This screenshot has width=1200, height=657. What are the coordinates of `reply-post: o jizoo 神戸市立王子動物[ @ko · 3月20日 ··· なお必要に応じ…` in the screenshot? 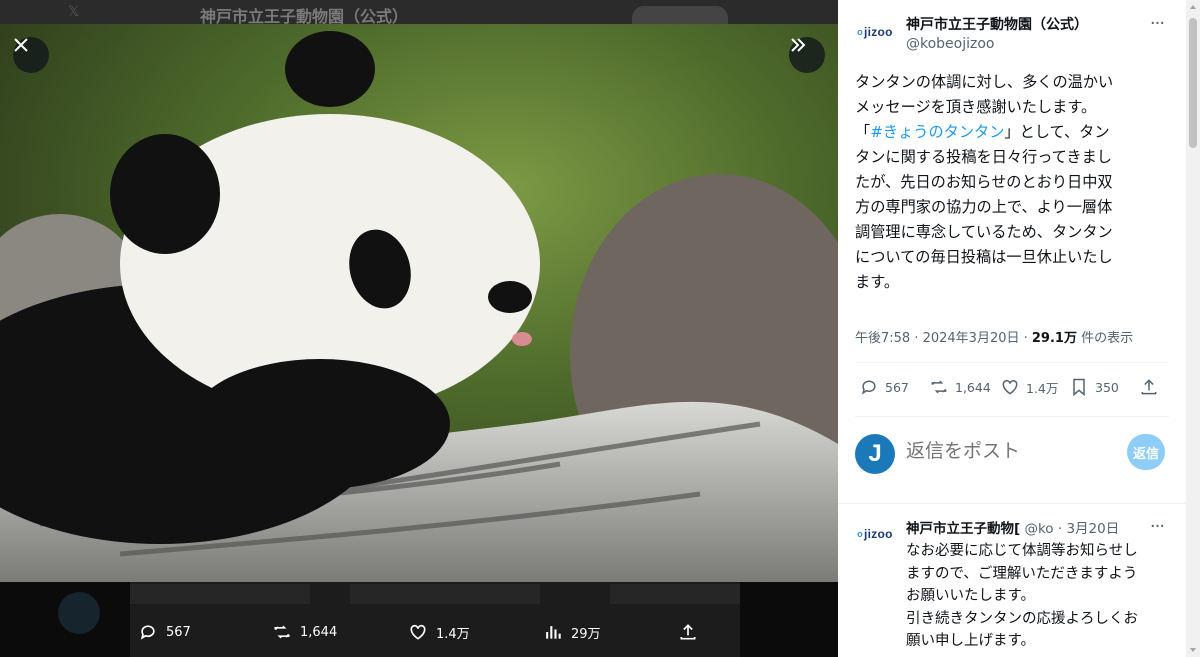 It's located at (1012, 580).